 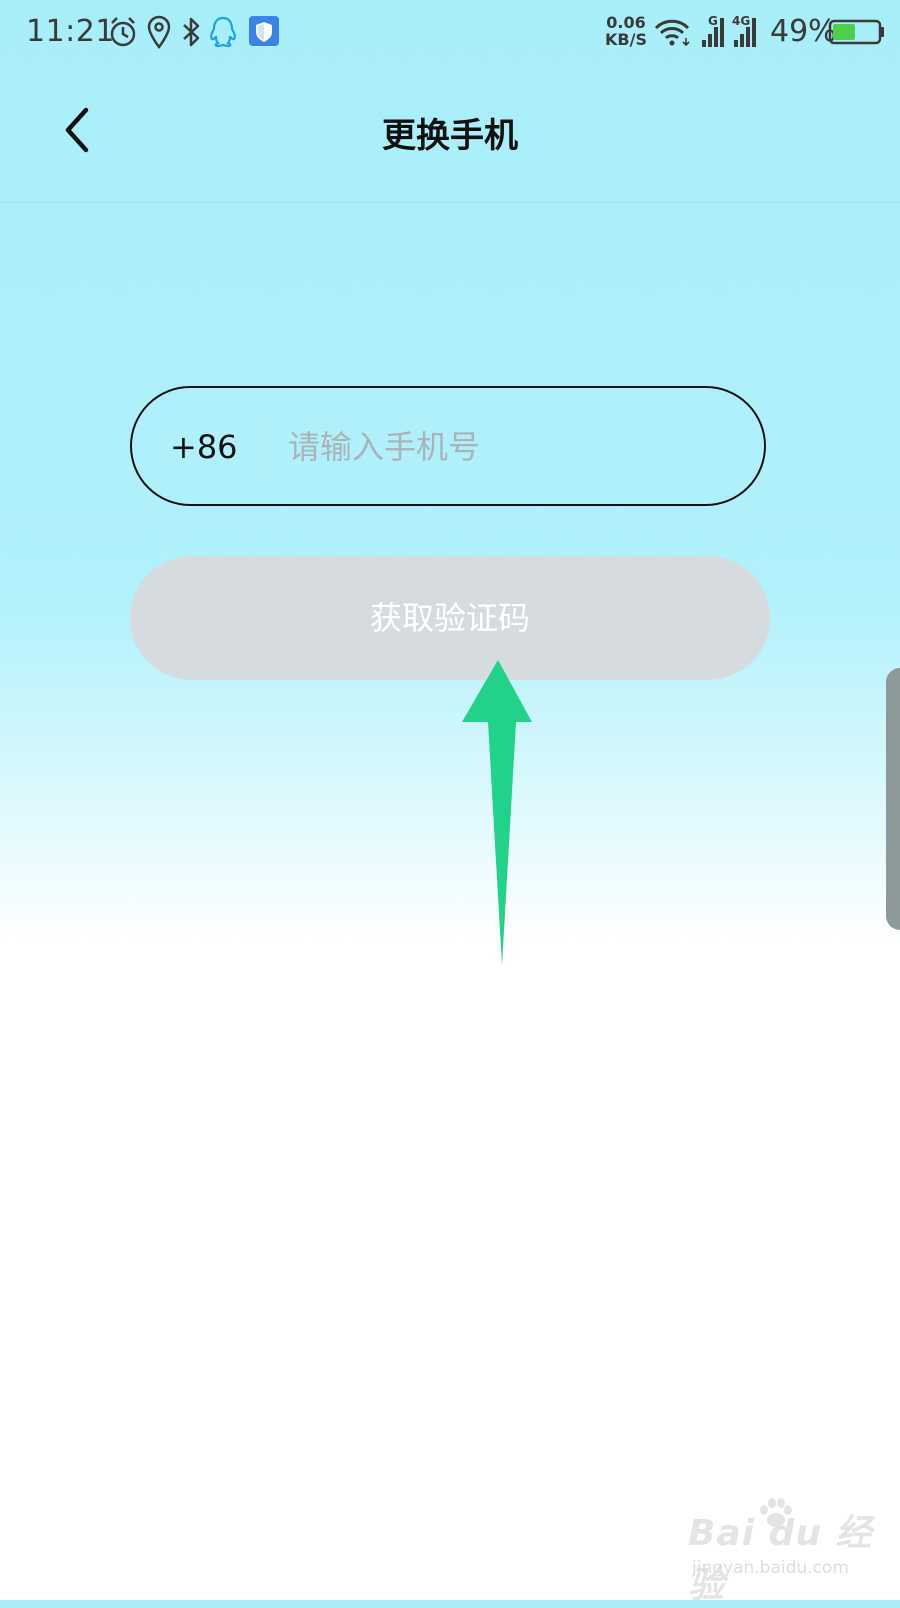 What do you see at coordinates (732, 32) in the screenshot?
I see `signal-icon: G 4G` at bounding box center [732, 32].